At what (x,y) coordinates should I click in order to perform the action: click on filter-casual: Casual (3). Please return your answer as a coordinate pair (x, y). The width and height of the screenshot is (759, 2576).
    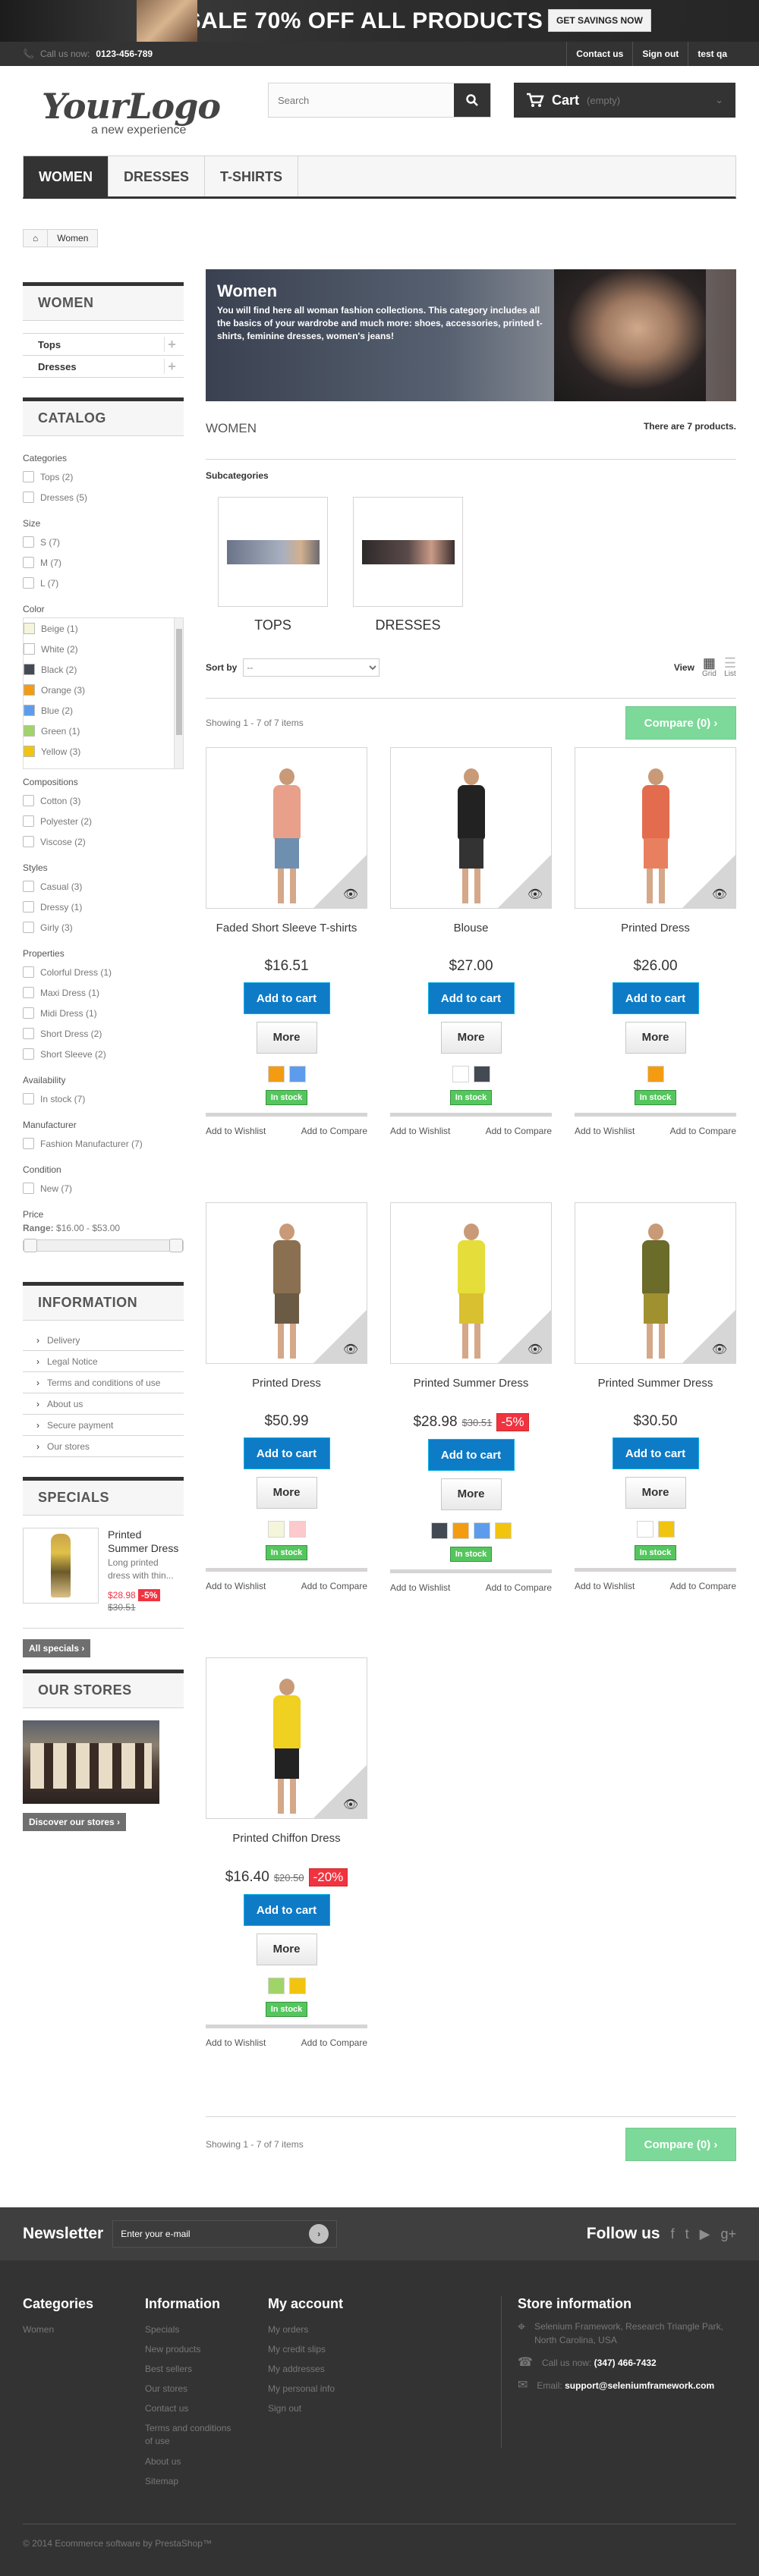
    Looking at the image, I should click on (104, 886).